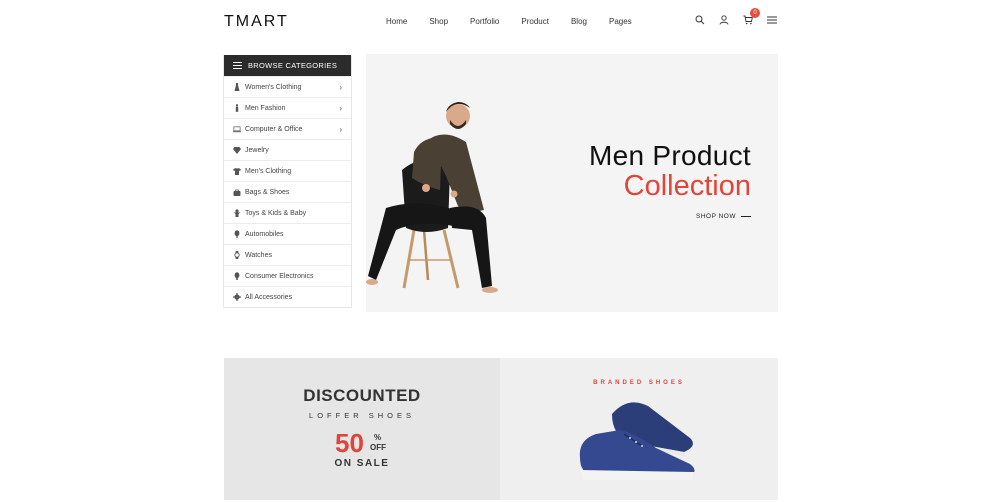 The height and width of the screenshot is (502, 1000). Describe the element at coordinates (237, 192) in the screenshot. I see `bag-icon` at that location.